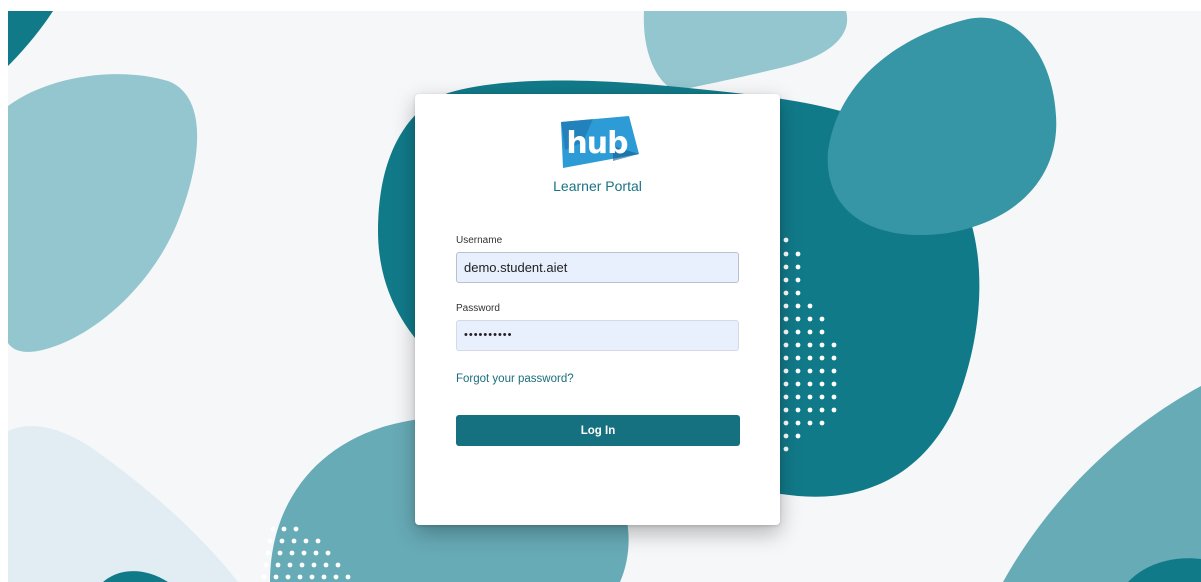 This screenshot has width=1201, height=582. Describe the element at coordinates (597, 267) in the screenshot. I see `username-input` at that location.